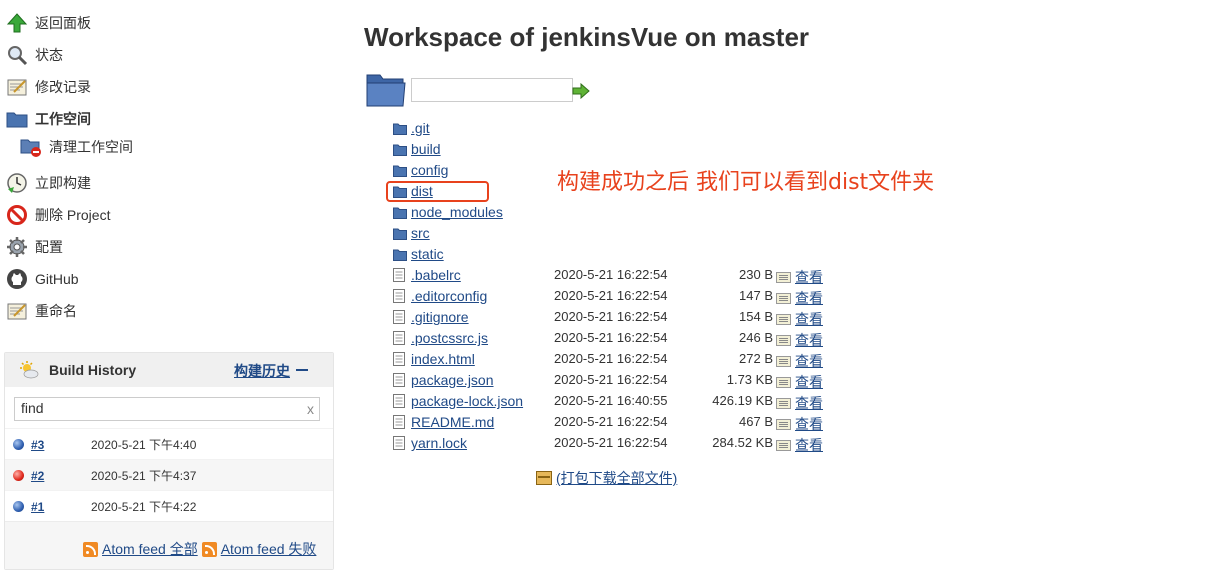 The image size is (1225, 578). Describe the element at coordinates (262, 371) in the screenshot. I see `trend-link: 构建历史` at that location.